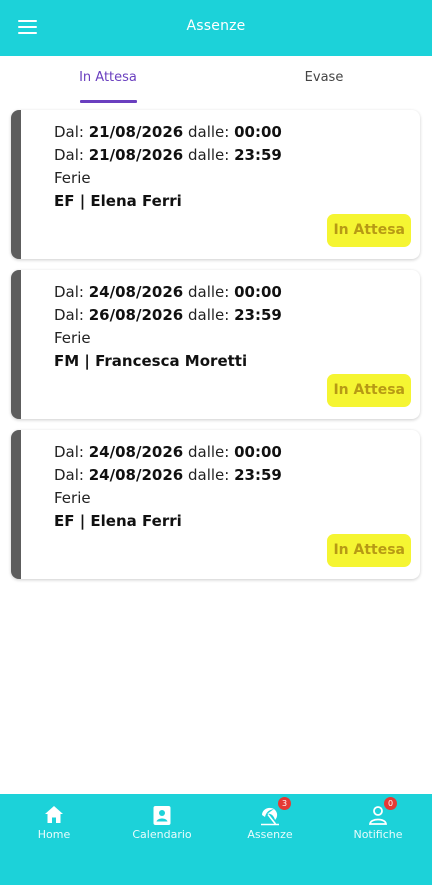 The height and width of the screenshot is (885, 432). What do you see at coordinates (324, 80) in the screenshot?
I see `tab-evase: Evase` at bounding box center [324, 80].